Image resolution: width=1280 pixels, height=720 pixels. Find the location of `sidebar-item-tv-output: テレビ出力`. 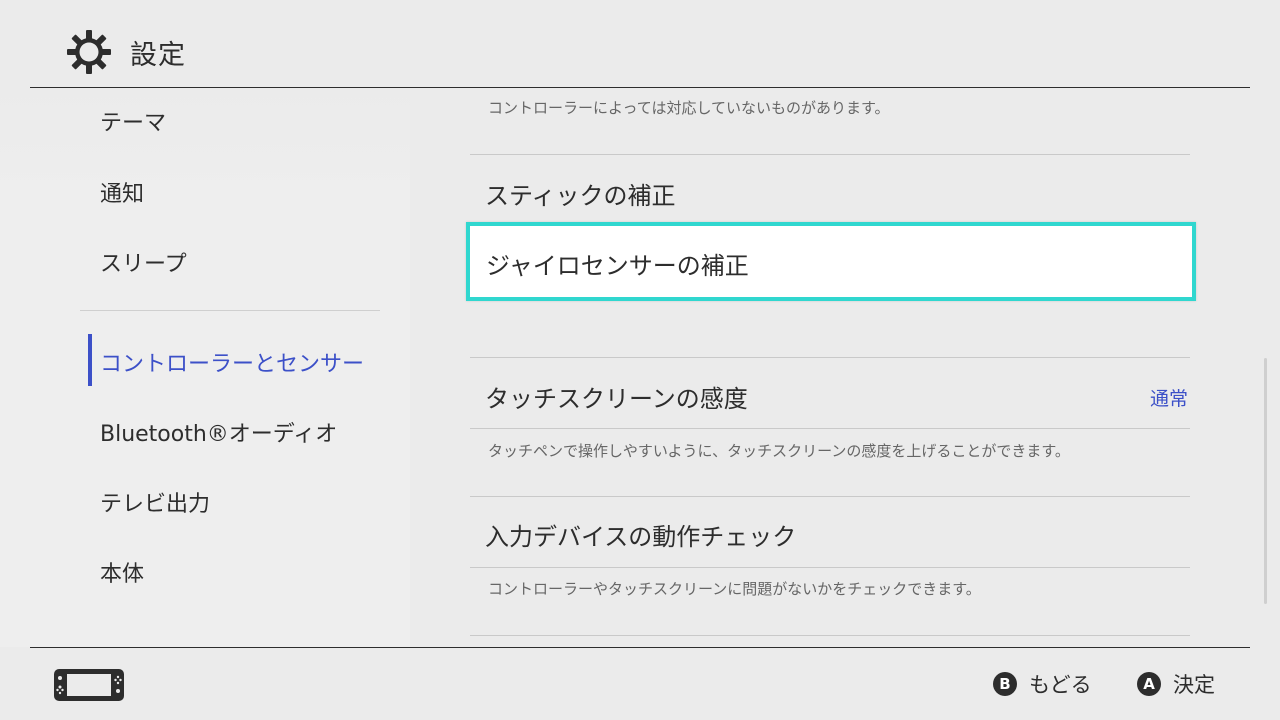

sidebar-item-tv-output: テレビ出力 is located at coordinates (155, 502).